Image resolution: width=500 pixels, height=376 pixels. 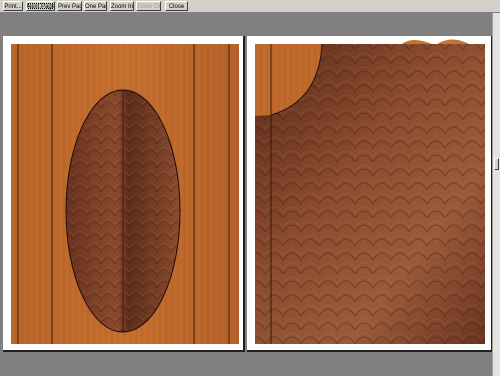 I want to click on scrollbar-thumb, so click(x=496, y=164).